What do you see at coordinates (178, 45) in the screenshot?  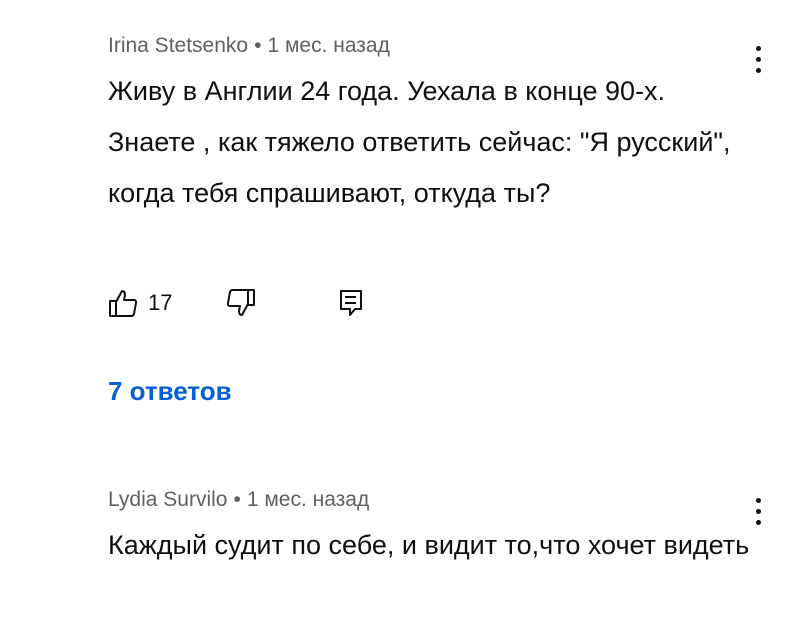 I see `comment-author: Irina Stetsenko` at bounding box center [178, 45].